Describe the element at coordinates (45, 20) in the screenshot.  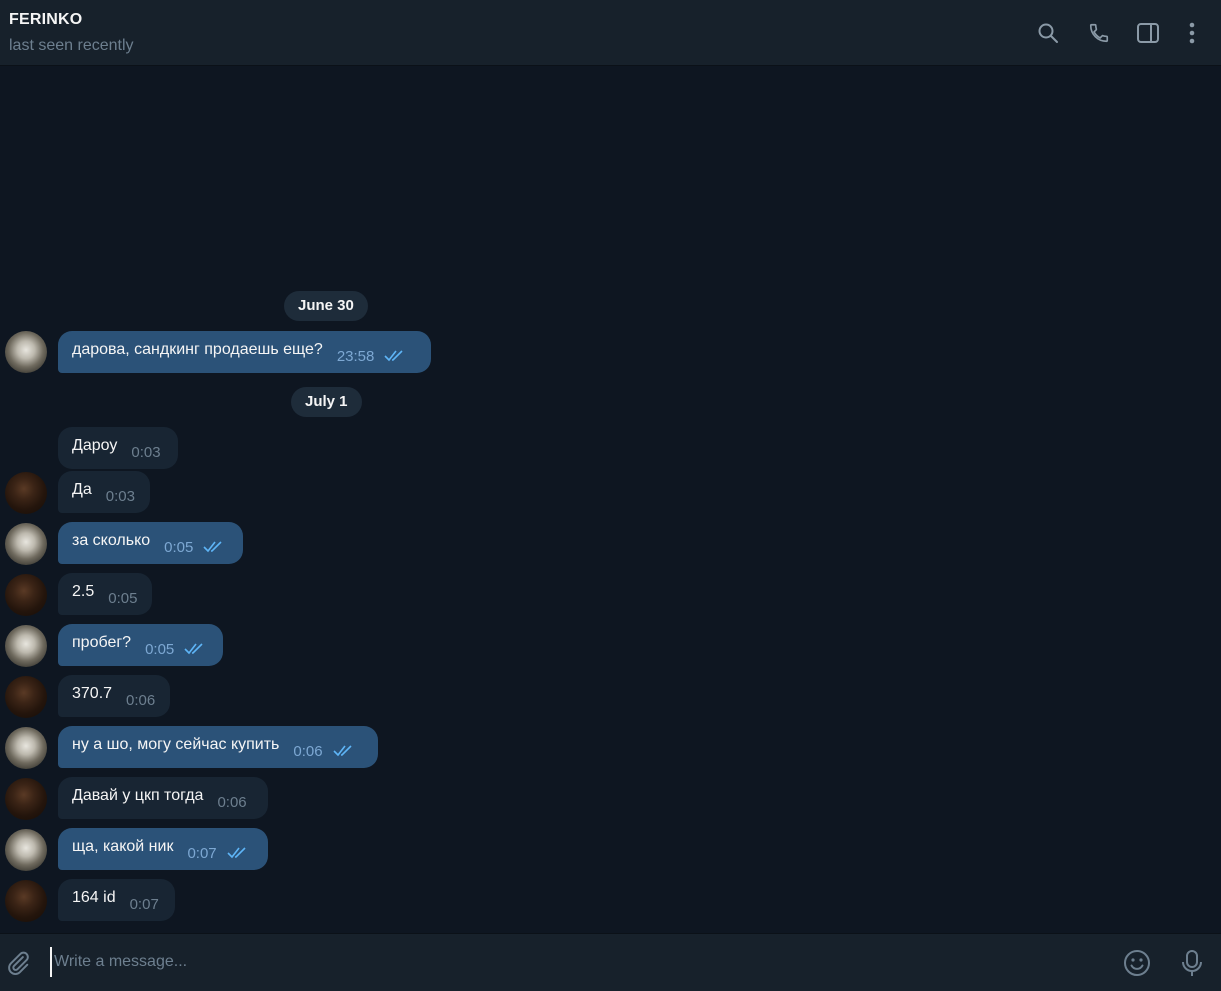
I see `chat-title: FERINKO` at that location.